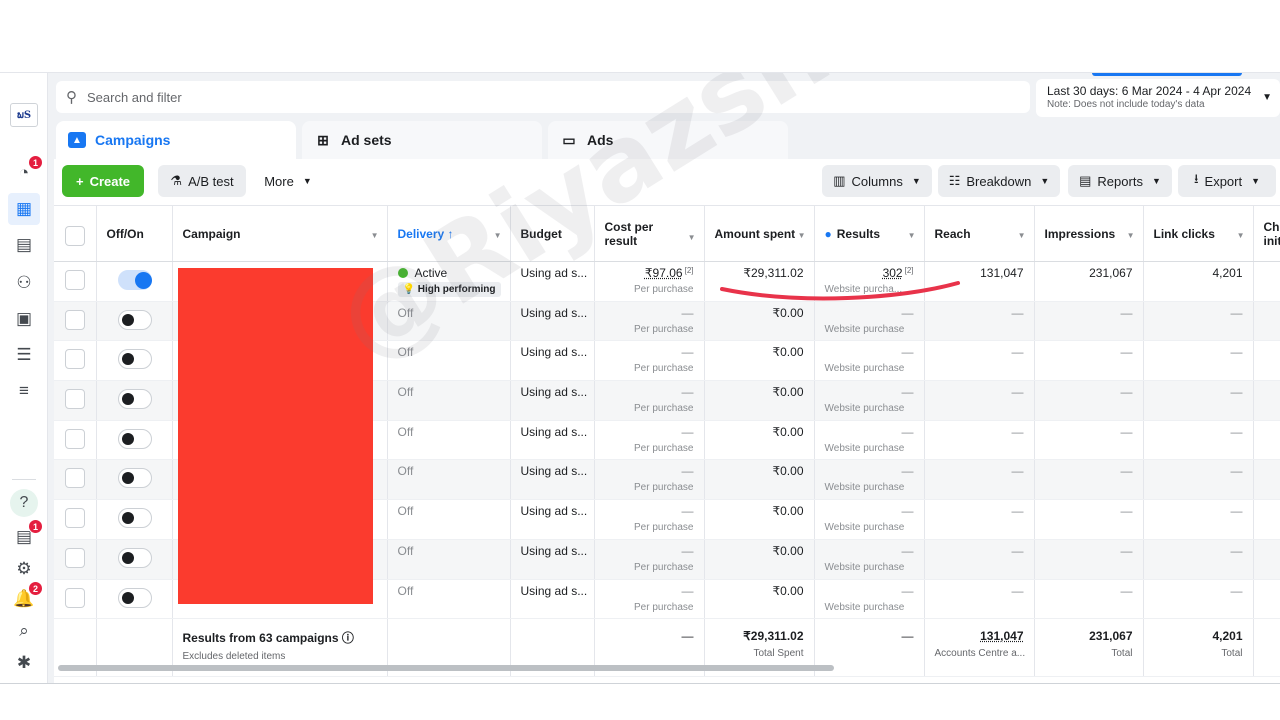 Image resolution: width=1280 pixels, height=720 pixels. I want to click on results-cell: — Website purchase, so click(869, 599).